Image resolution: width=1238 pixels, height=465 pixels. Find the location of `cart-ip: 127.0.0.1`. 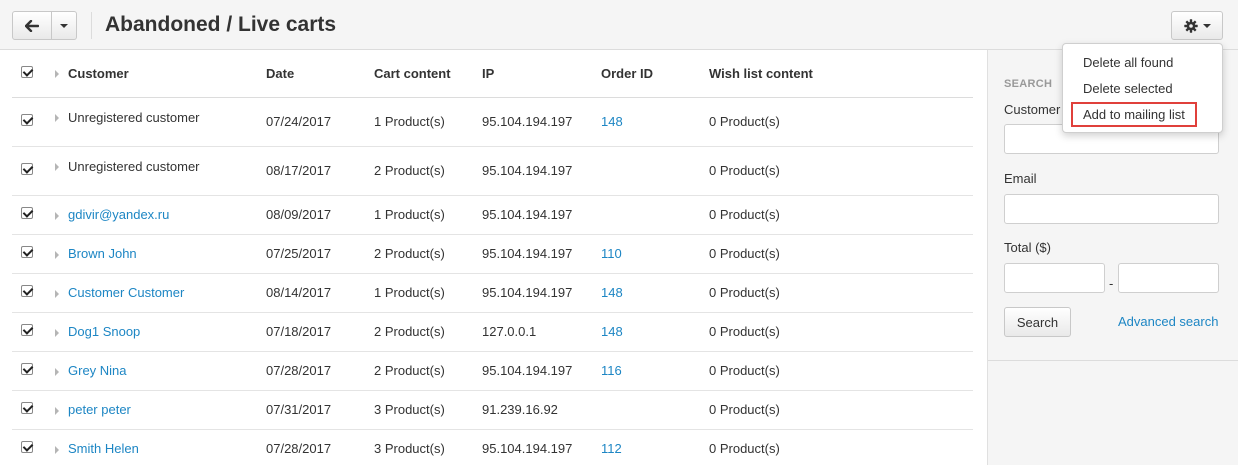

cart-ip: 127.0.0.1 is located at coordinates (541, 332).